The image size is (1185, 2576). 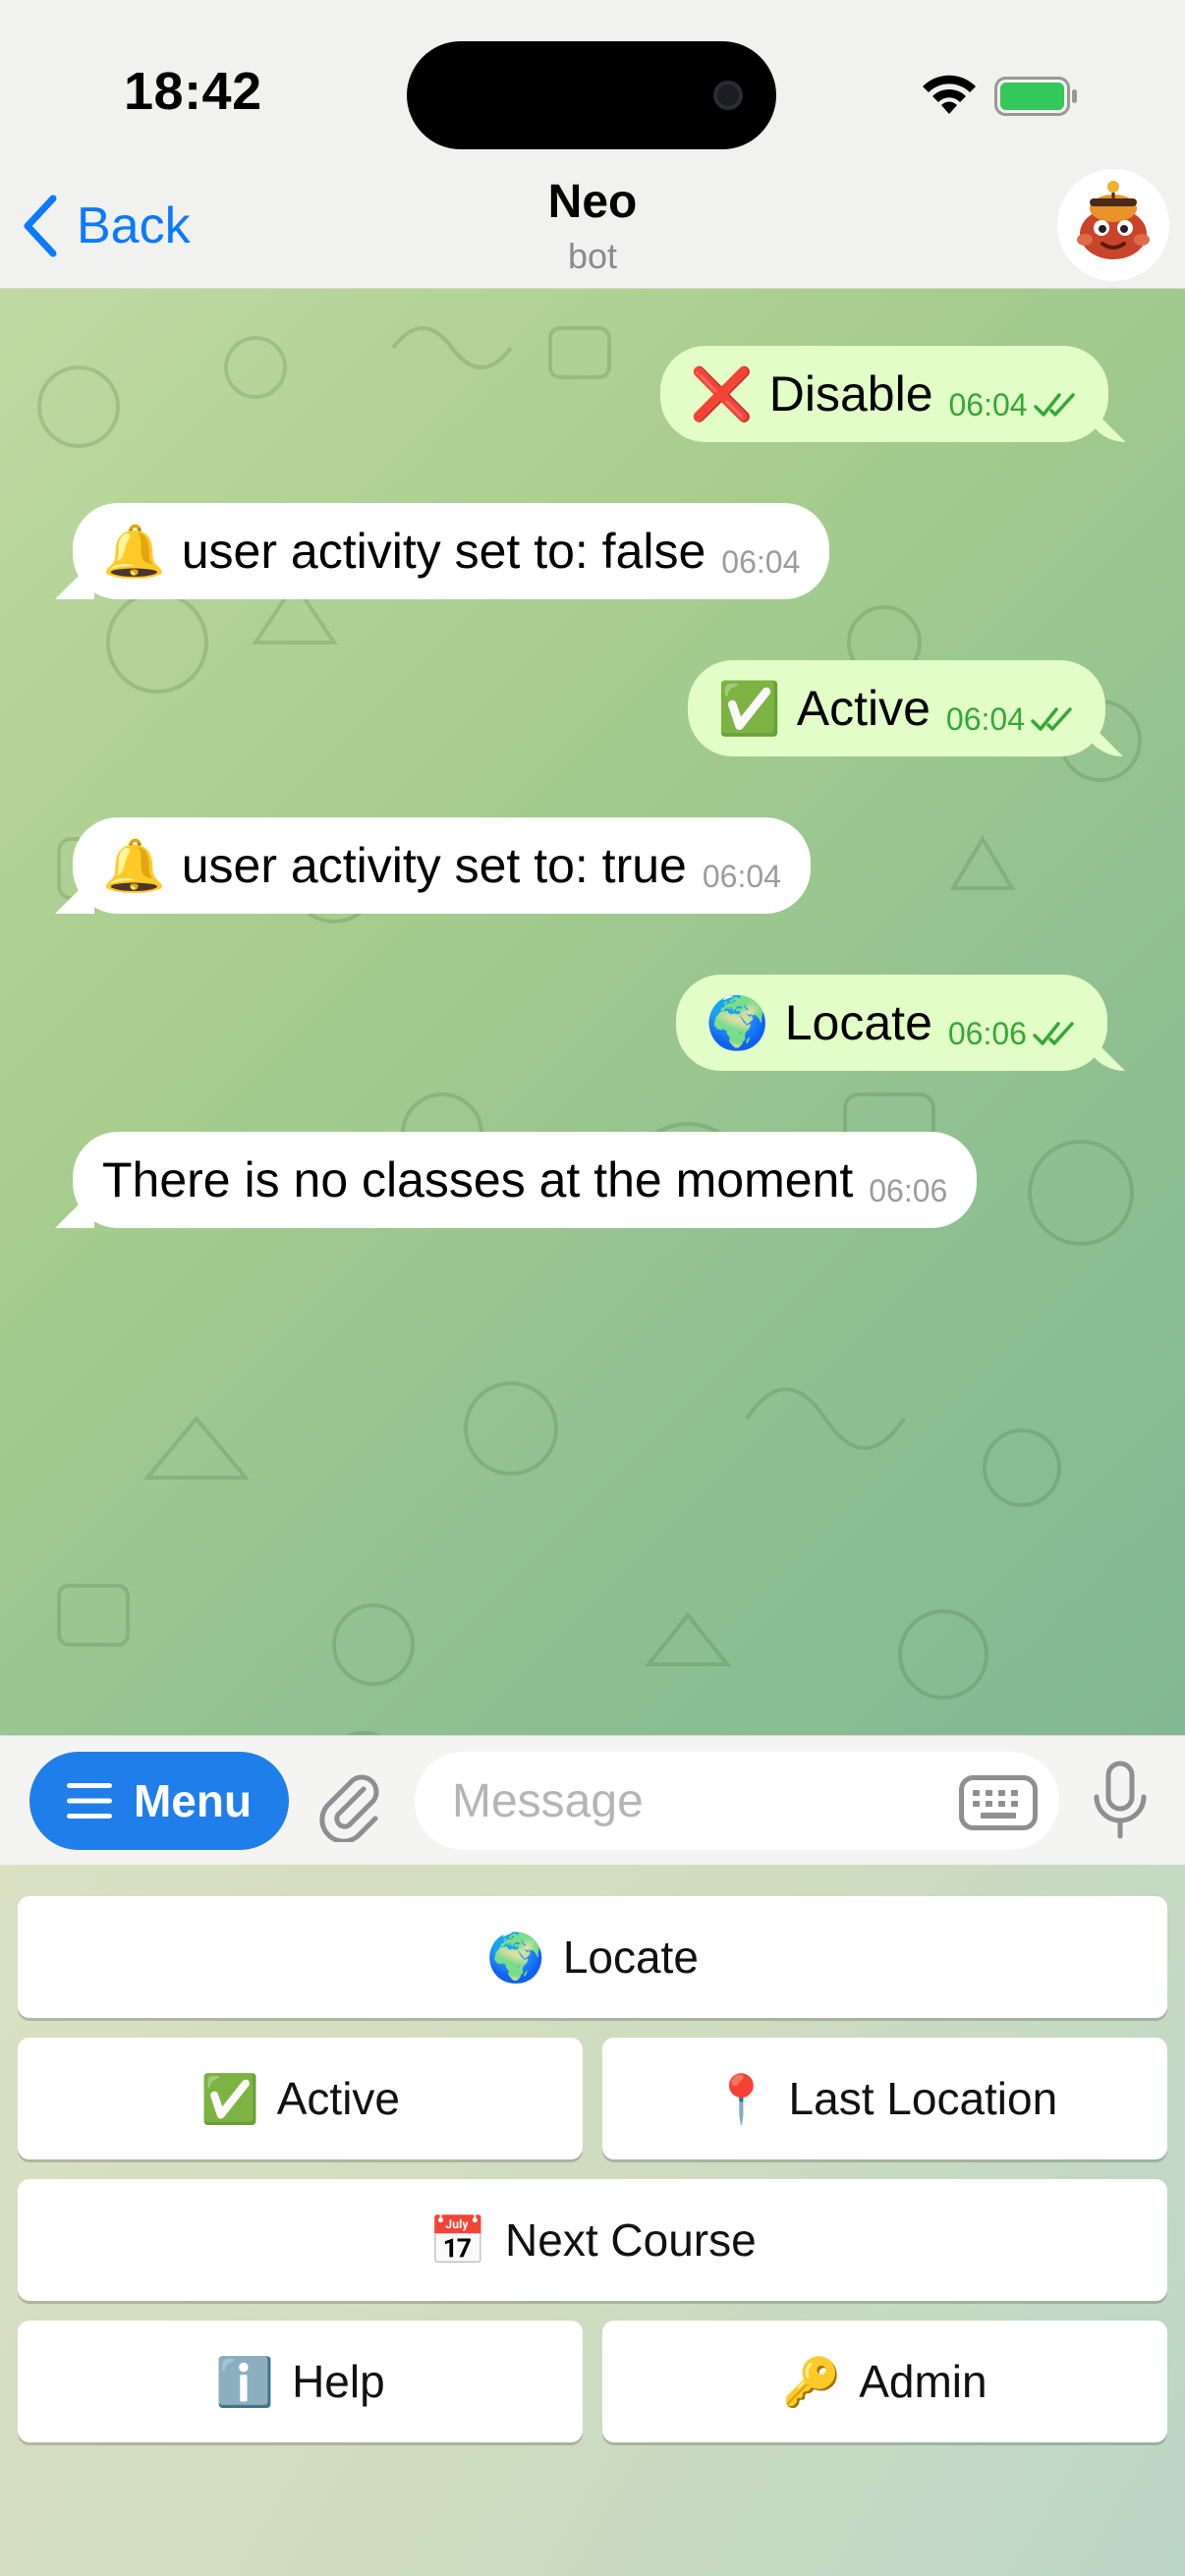 I want to click on pin-icon: 📍, so click(x=741, y=2099).